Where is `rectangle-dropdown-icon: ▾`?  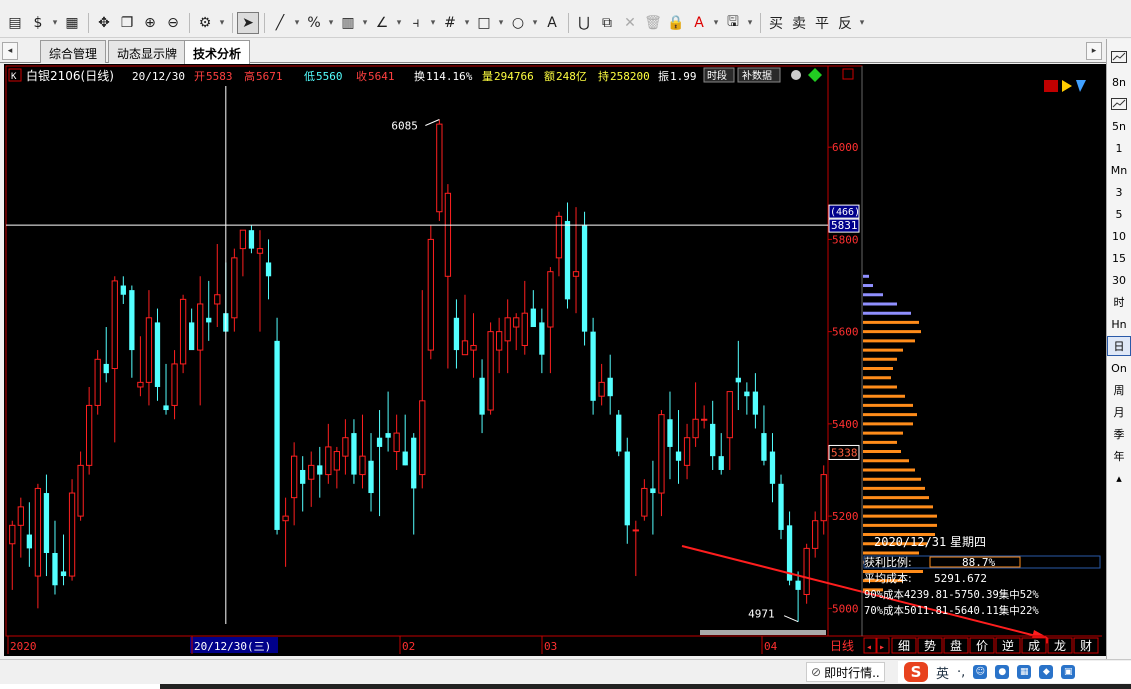 rectangle-dropdown-icon: ▾ is located at coordinates (501, 23).